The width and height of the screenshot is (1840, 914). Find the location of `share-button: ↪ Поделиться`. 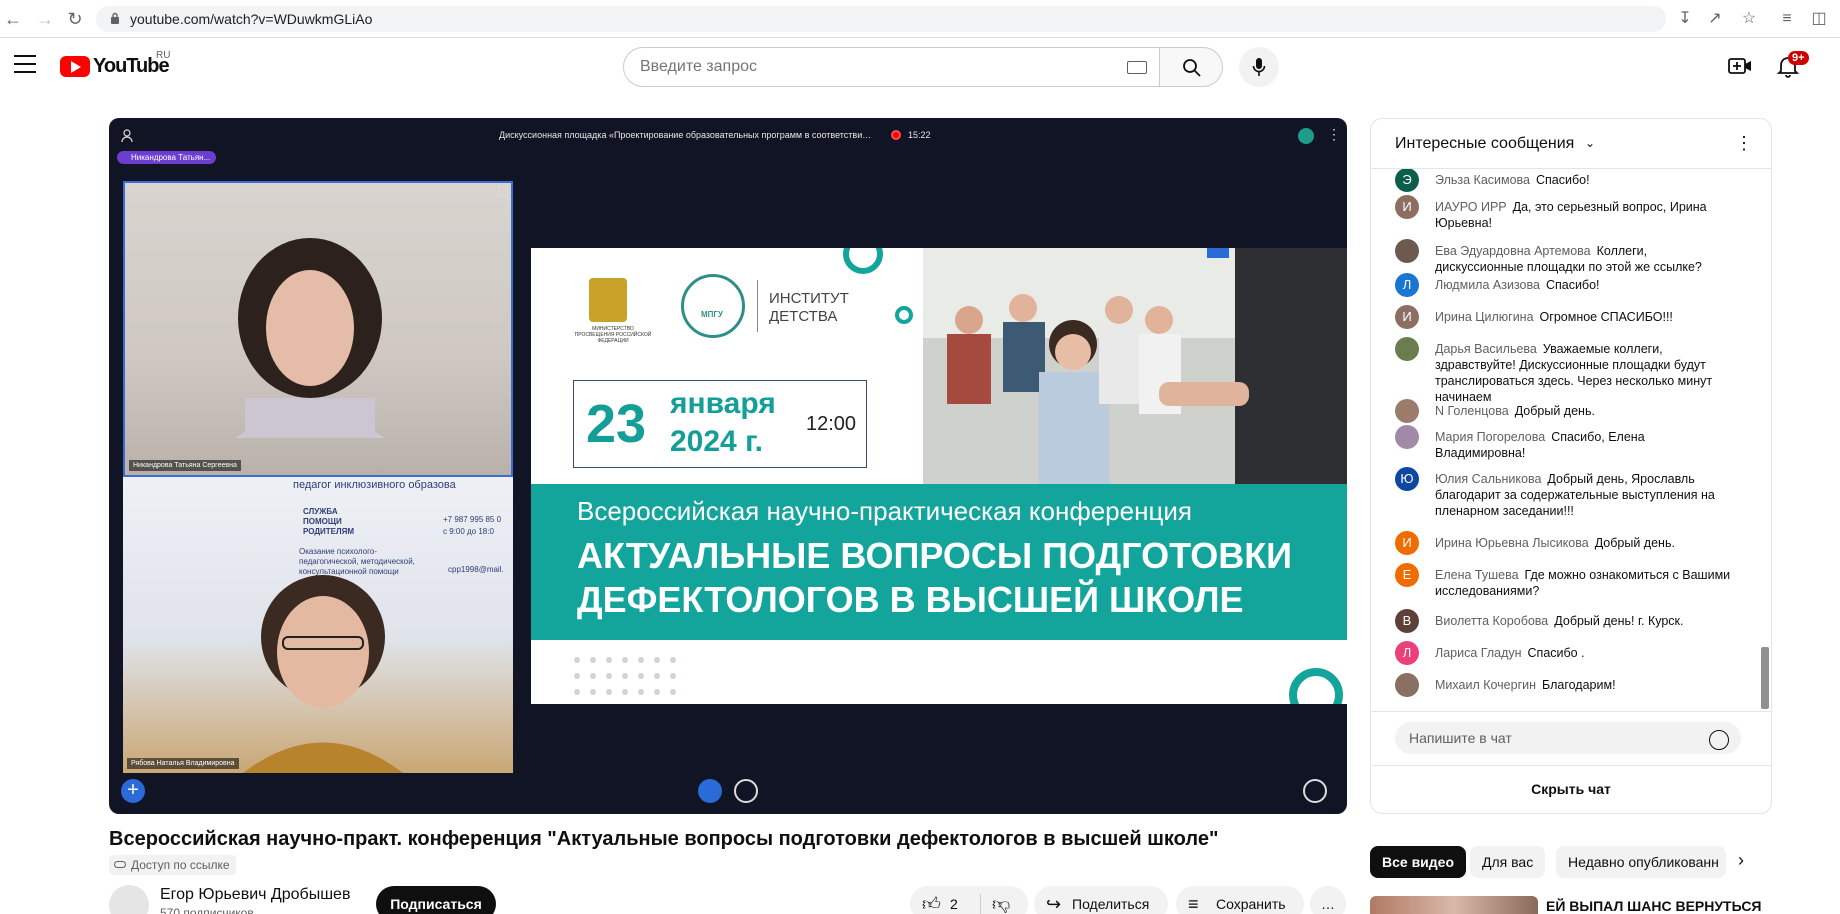

share-button: ↪ Поделиться is located at coordinates (1101, 900).